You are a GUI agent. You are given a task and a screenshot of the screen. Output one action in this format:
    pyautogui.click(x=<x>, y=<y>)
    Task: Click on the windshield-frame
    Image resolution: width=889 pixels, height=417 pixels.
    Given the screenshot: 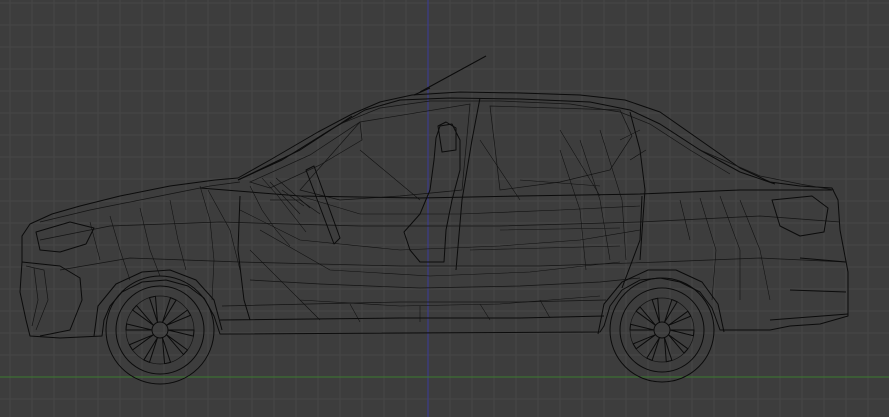 What is the action you would take?
    pyautogui.click(x=306, y=155)
    